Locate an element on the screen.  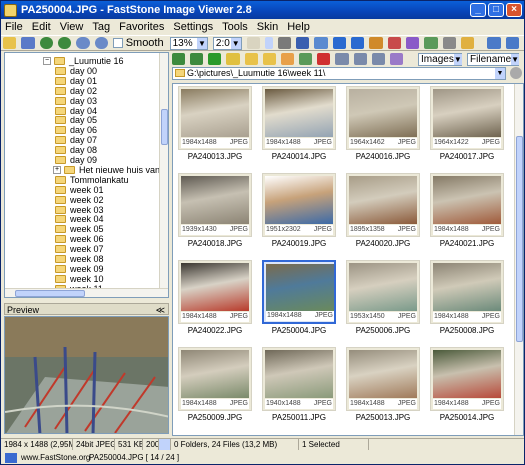
preview-toggle-icon is located at coordinates (165, 444).